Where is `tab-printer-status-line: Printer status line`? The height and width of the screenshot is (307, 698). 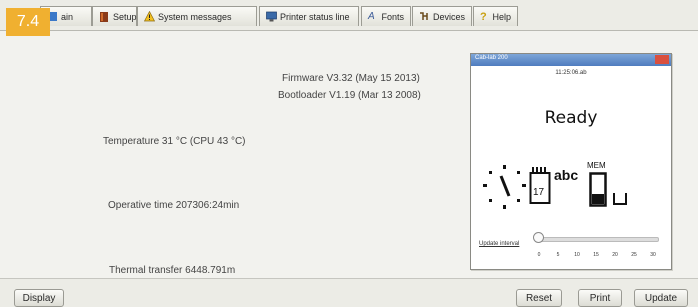
tab-printer-status-line: Printer status line is located at coordinates (309, 16).